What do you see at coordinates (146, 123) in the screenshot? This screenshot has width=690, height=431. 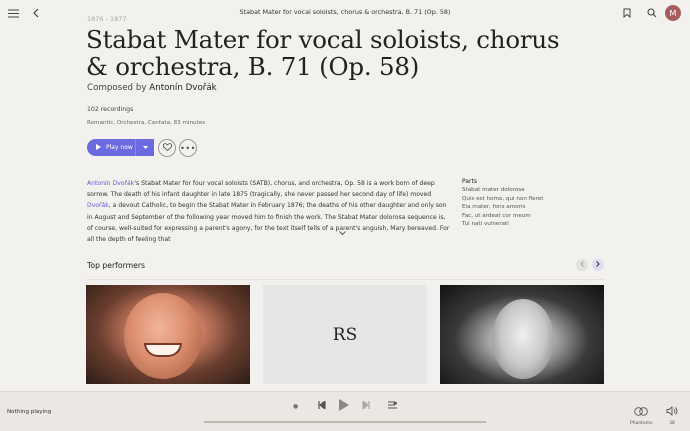 I see `work-tags: Romantic, Orchestra, Cantata, 83 minutes` at bounding box center [146, 123].